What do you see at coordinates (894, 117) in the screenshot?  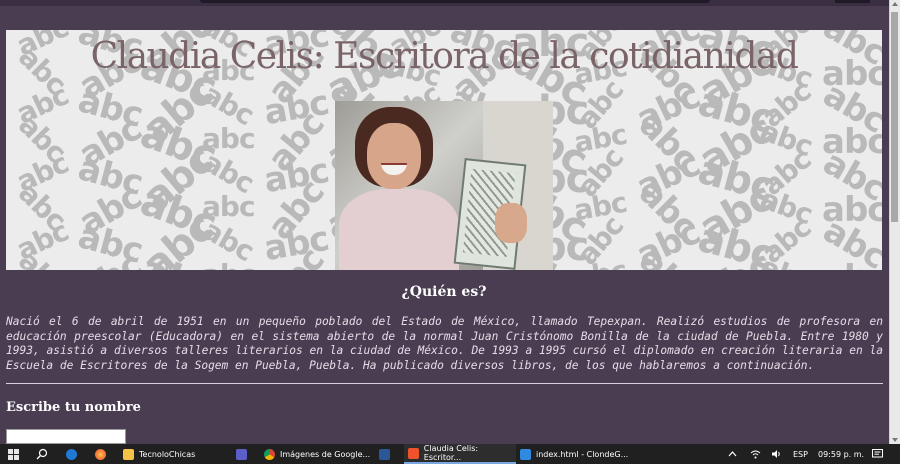 I see `scroll-thumb` at bounding box center [894, 117].